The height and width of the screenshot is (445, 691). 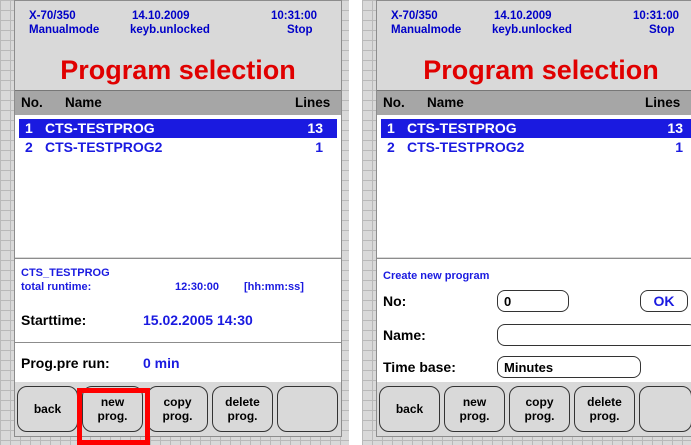 What do you see at coordinates (533, 301) in the screenshot?
I see `no-input: 0` at bounding box center [533, 301].